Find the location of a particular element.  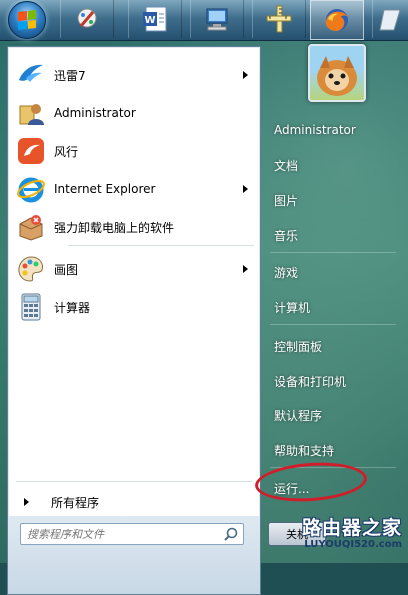

places-item-default-programs: 默认程序 is located at coordinates (298, 415).